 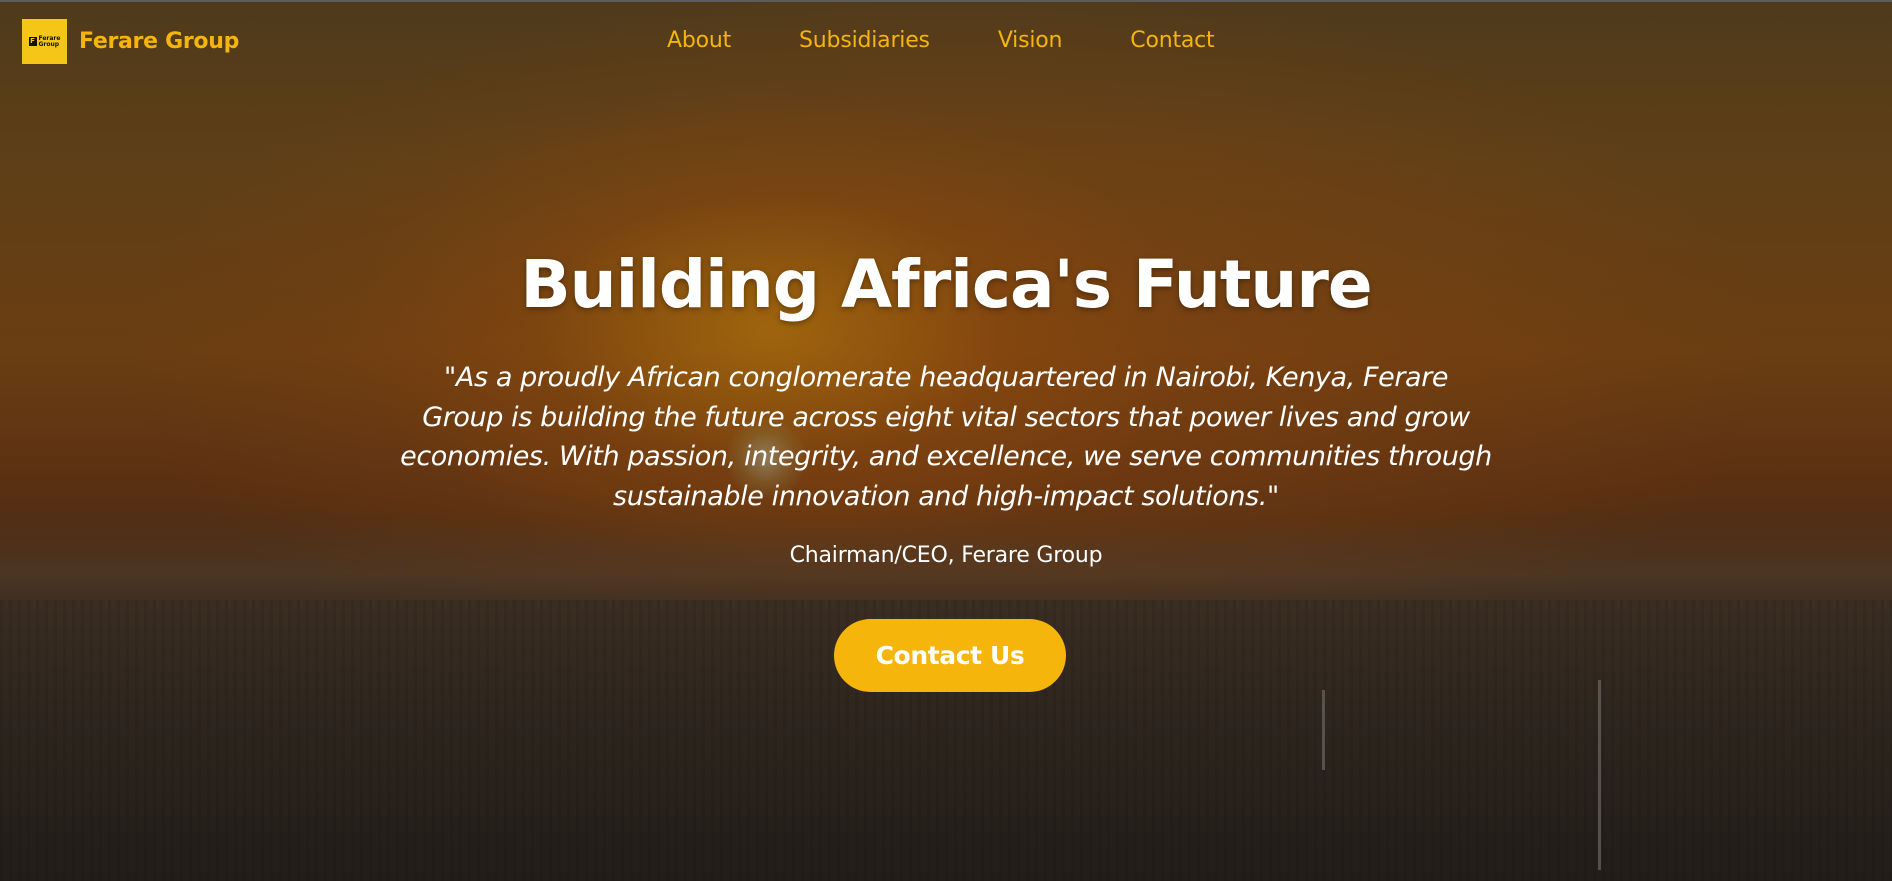 What do you see at coordinates (49, 41) in the screenshot?
I see `logo-text: Ferare Group` at bounding box center [49, 41].